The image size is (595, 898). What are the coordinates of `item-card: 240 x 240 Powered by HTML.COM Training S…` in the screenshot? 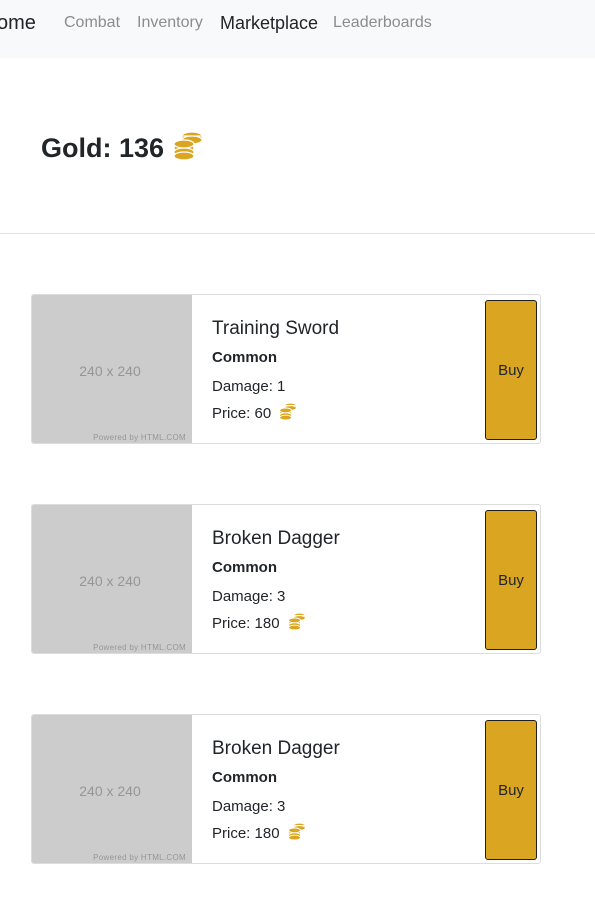 It's located at (286, 369).